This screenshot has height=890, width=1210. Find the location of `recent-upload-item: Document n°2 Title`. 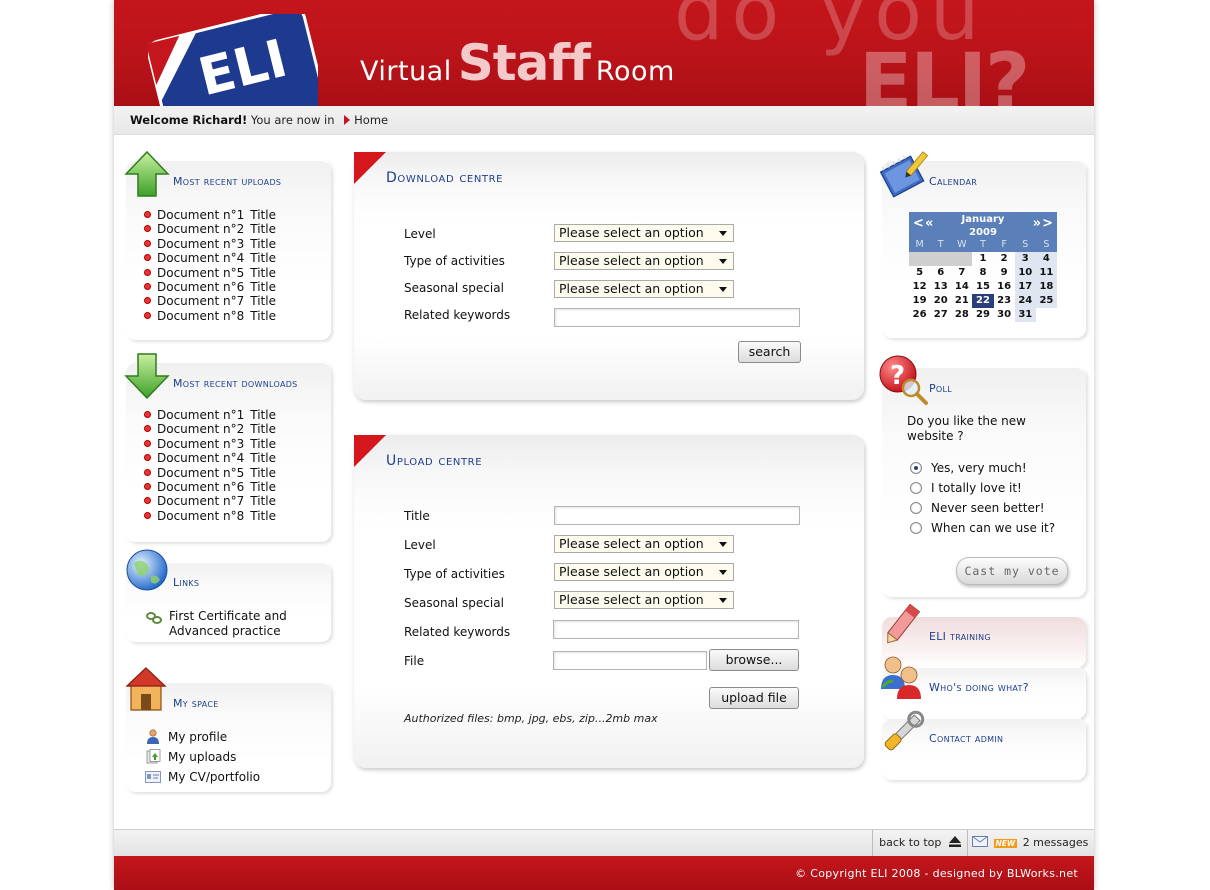

recent-upload-item: Document n°2 Title is located at coordinates (210, 229).